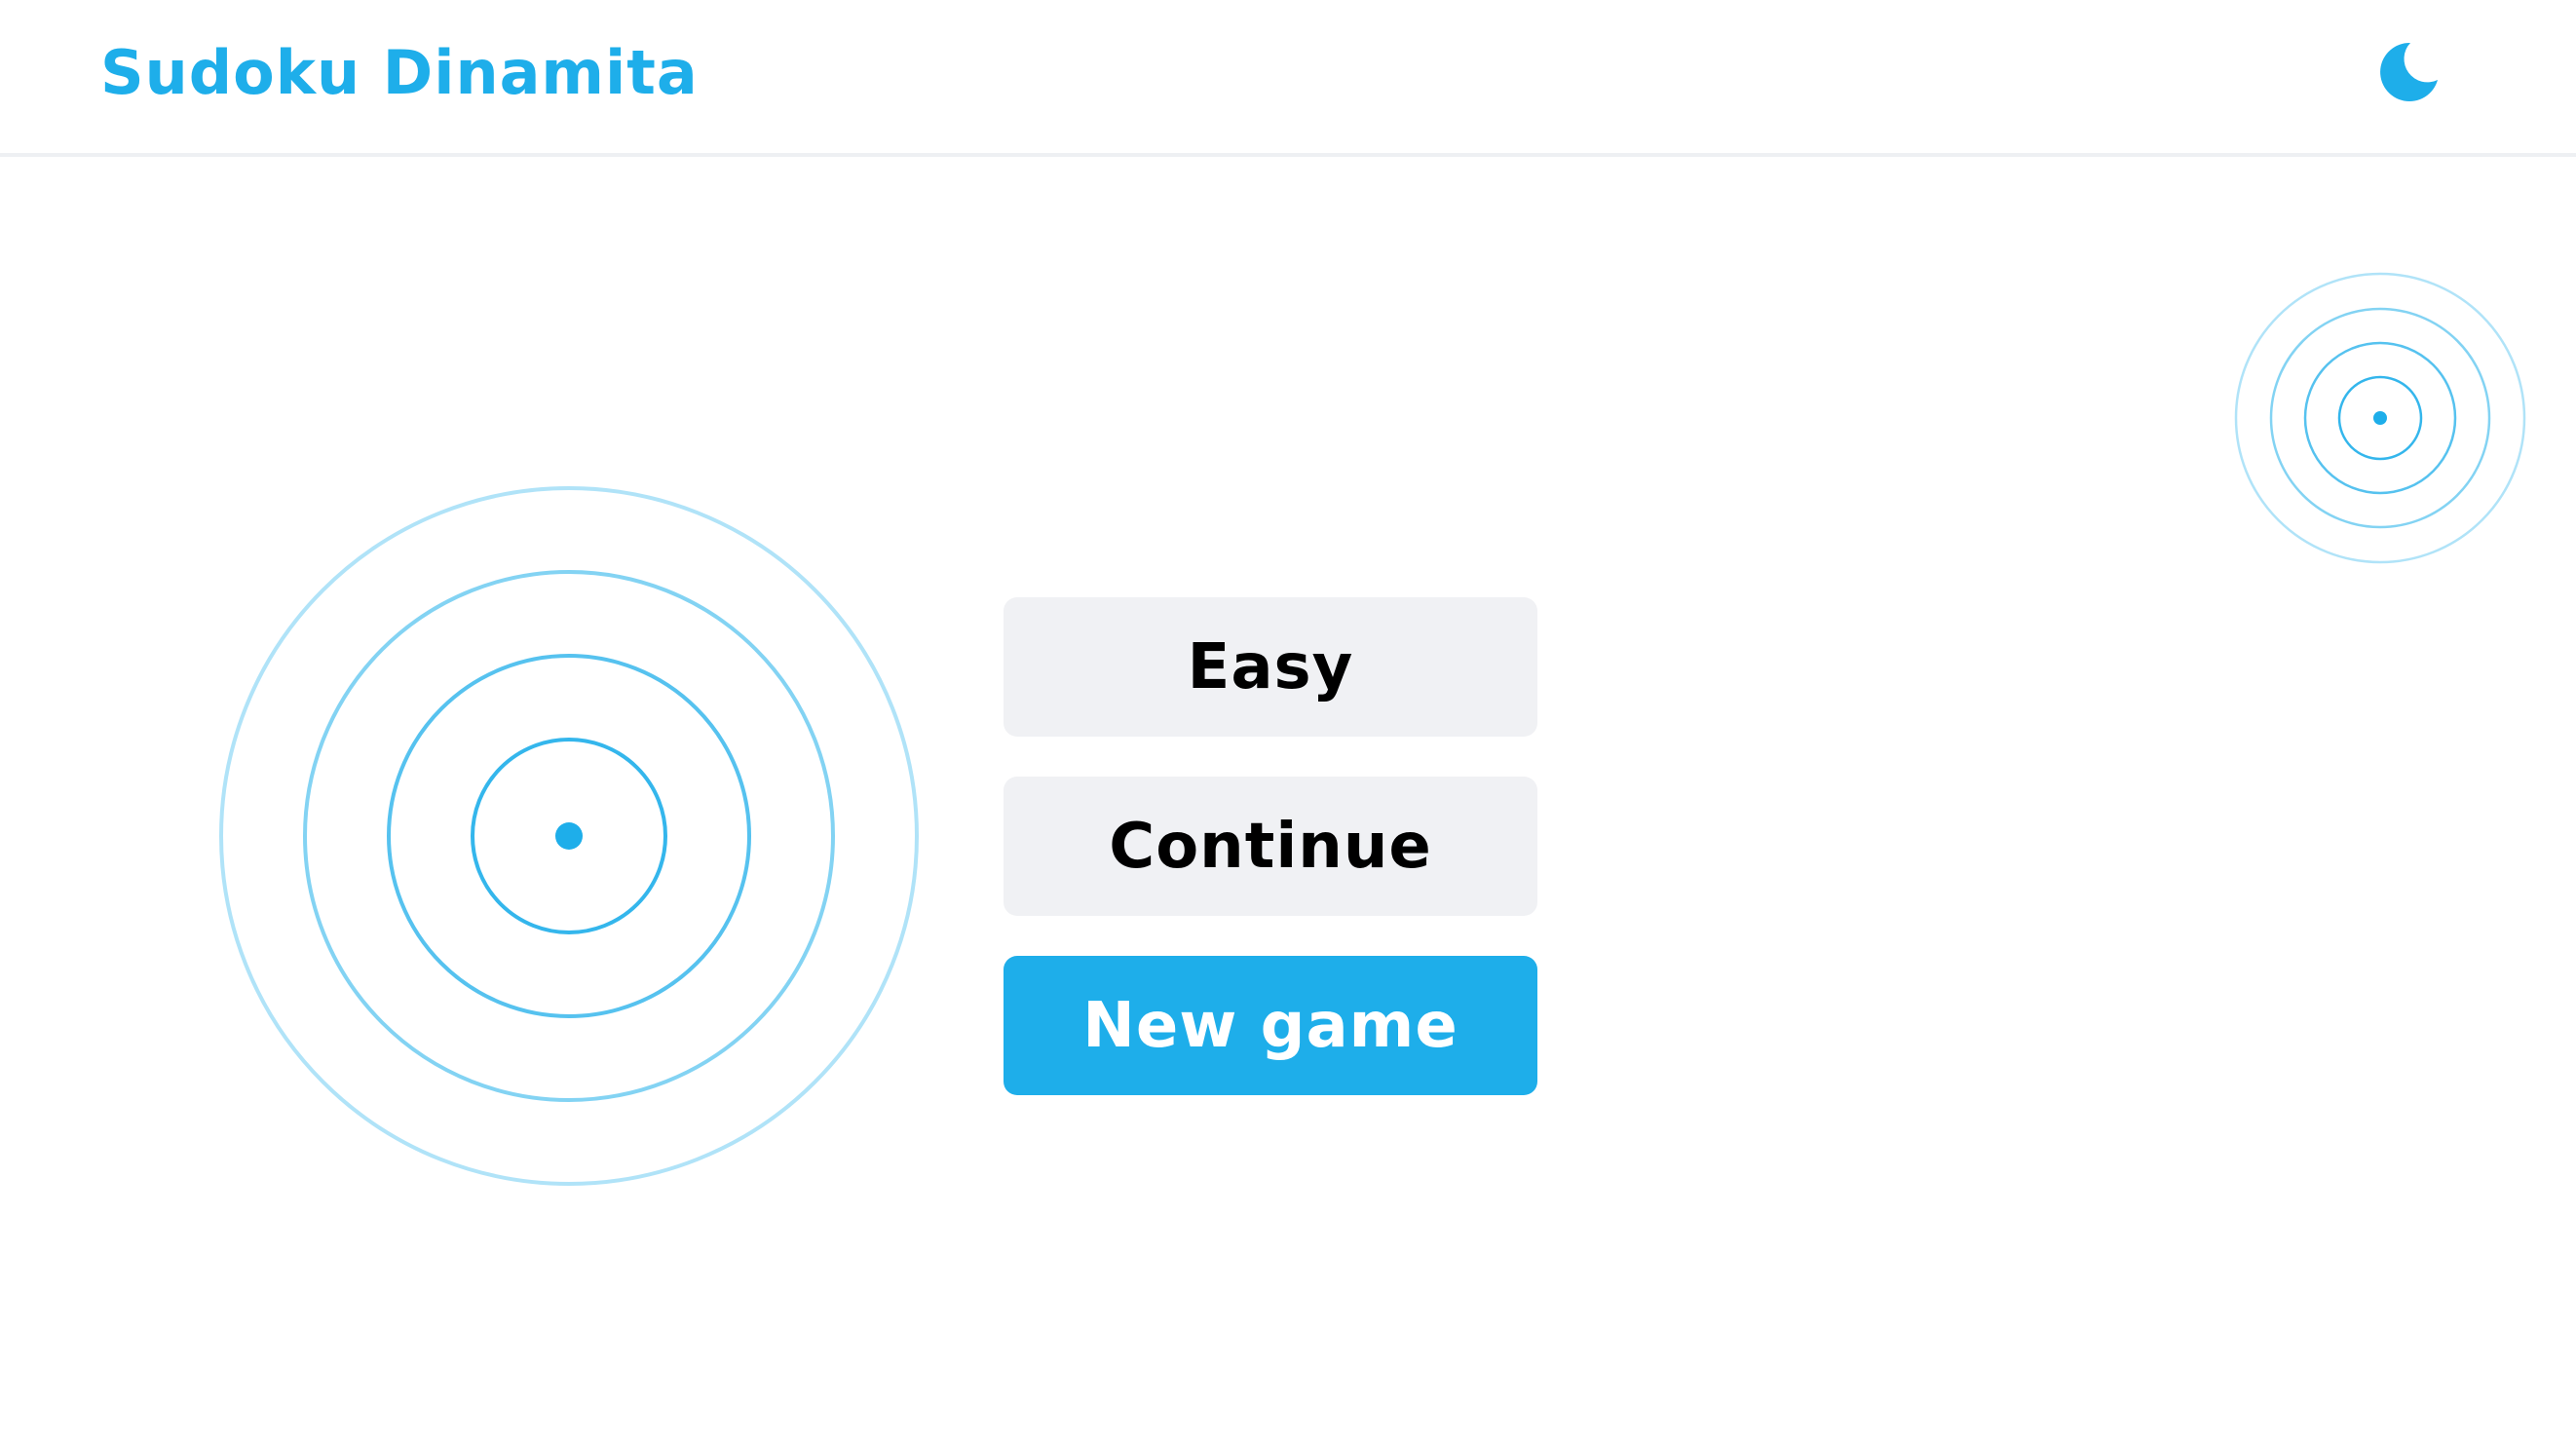  I want to click on new-game-button: New game, so click(1270, 1026).